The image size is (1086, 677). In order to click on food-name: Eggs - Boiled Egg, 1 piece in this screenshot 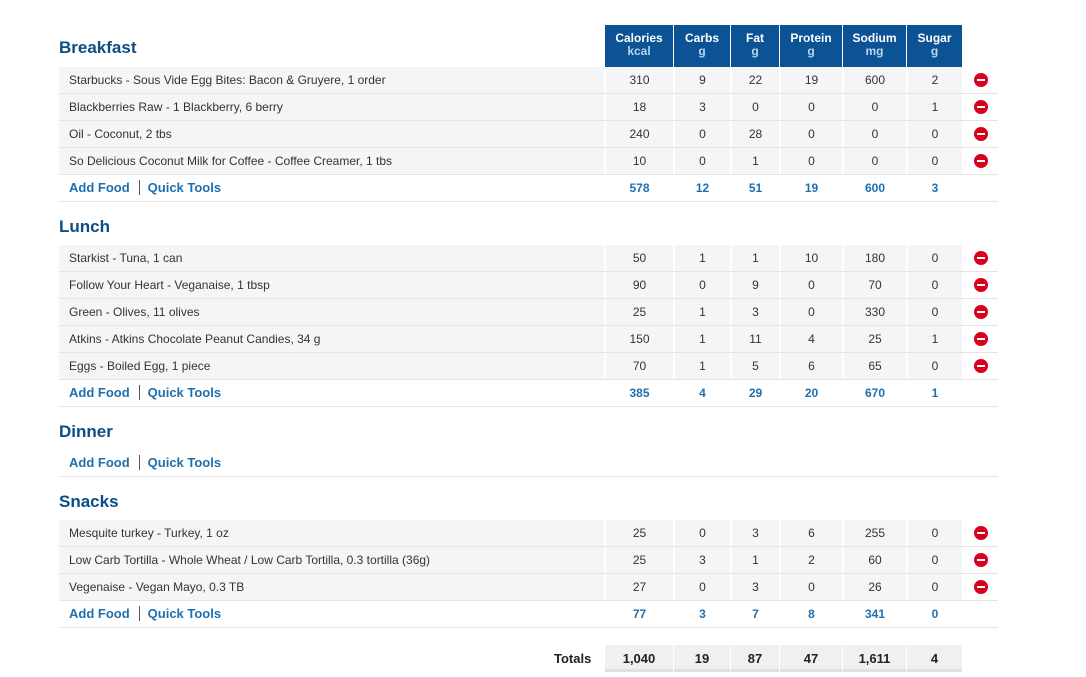, I will do `click(331, 366)`.